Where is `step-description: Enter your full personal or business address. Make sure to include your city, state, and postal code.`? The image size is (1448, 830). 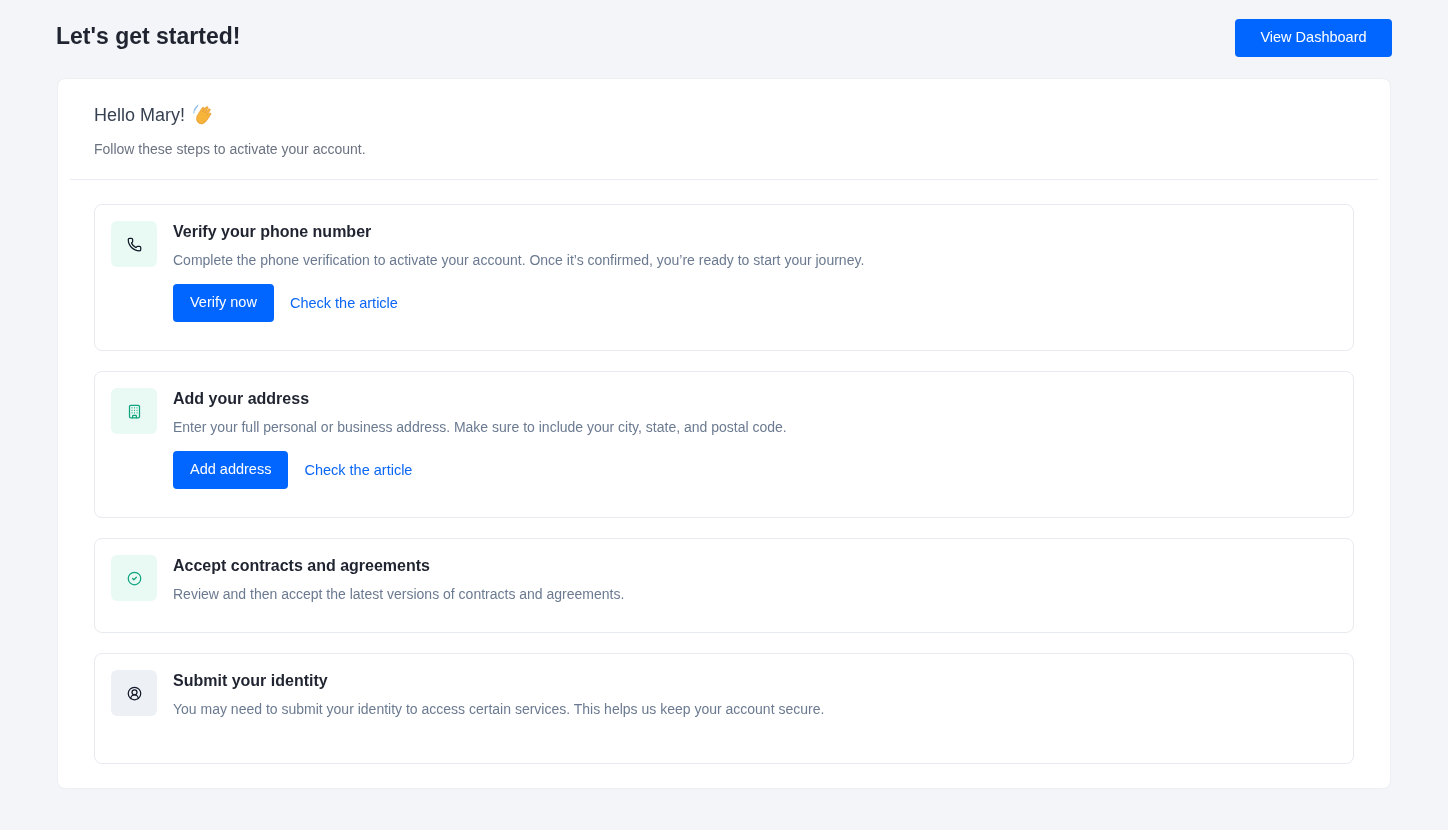 step-description: Enter your full personal or business address. Make sure to include your city, state, and postal code. is located at coordinates (480, 427).